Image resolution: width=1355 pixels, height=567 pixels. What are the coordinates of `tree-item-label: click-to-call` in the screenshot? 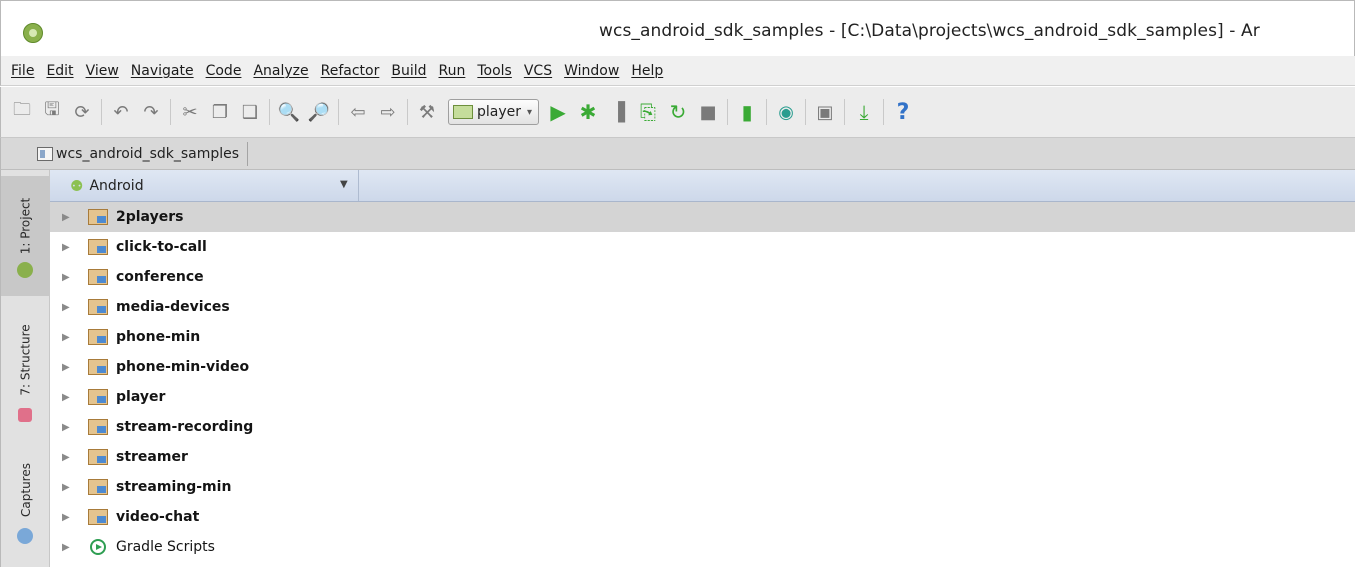 It's located at (161, 247).